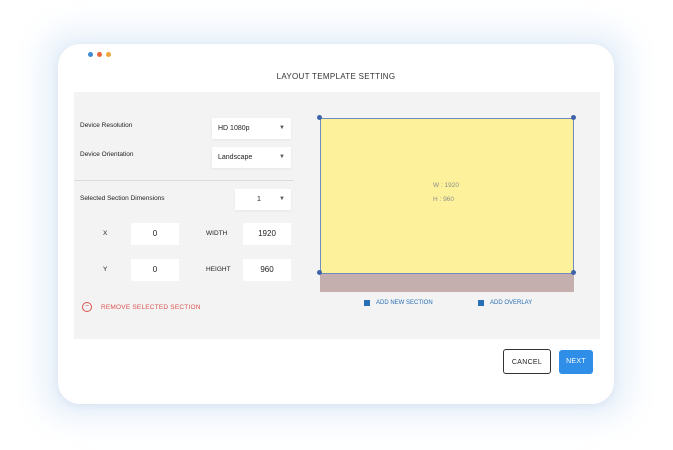  I want to click on resize-handle-bottom-left, so click(319, 272).